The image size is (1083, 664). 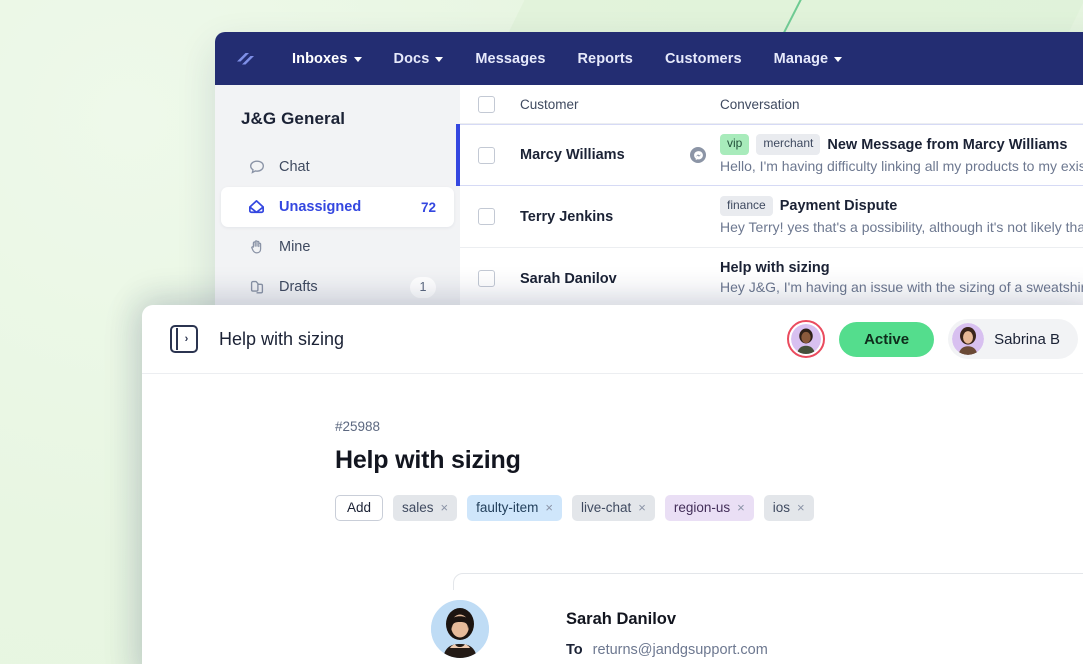 What do you see at coordinates (824, 619) in the screenshot?
I see `message-header: Sarah Danilov Jun 10, 2:44pm` at bounding box center [824, 619].